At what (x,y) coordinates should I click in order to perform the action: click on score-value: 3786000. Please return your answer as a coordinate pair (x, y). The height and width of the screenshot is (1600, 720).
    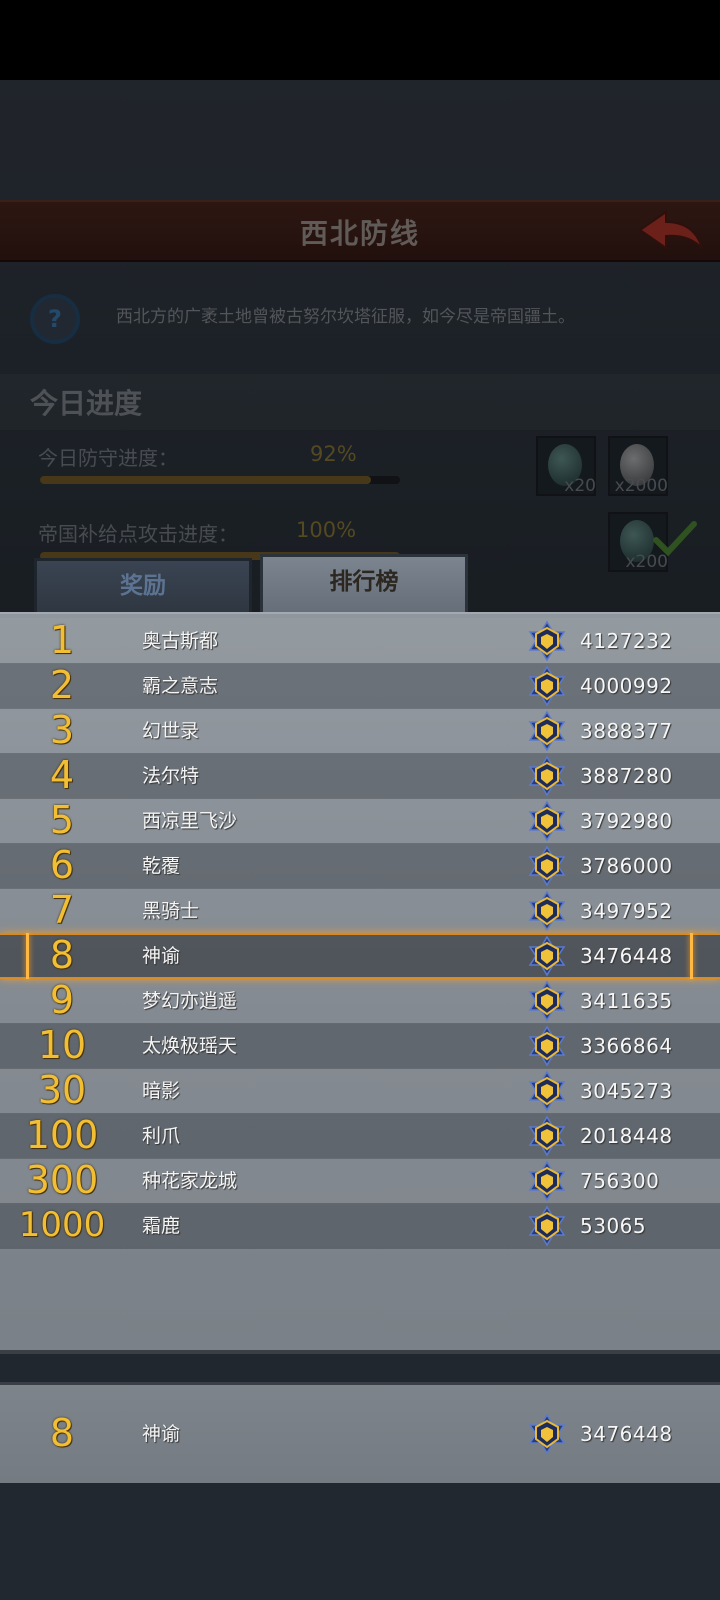
    Looking at the image, I should click on (626, 866).